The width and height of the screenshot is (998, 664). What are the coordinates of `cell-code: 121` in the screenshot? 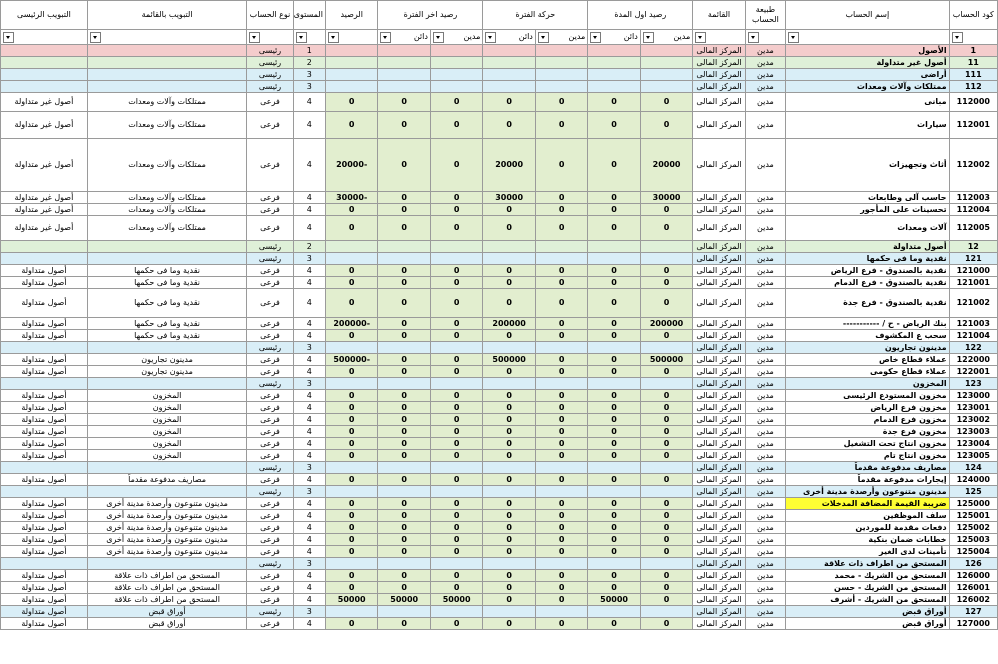 It's located at (973, 258).